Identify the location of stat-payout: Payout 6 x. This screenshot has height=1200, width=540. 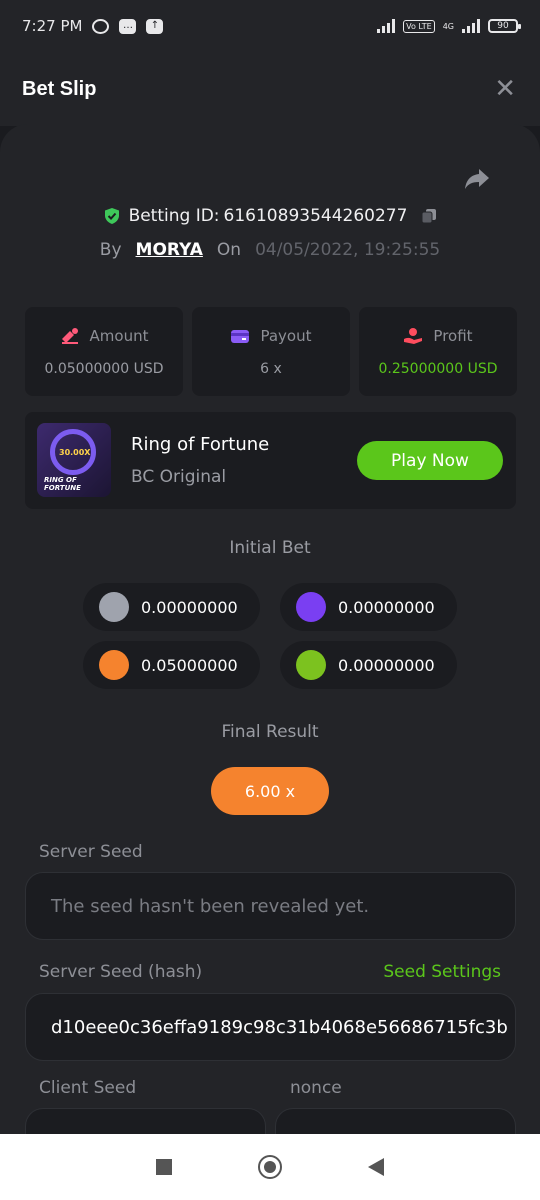
(271, 351).